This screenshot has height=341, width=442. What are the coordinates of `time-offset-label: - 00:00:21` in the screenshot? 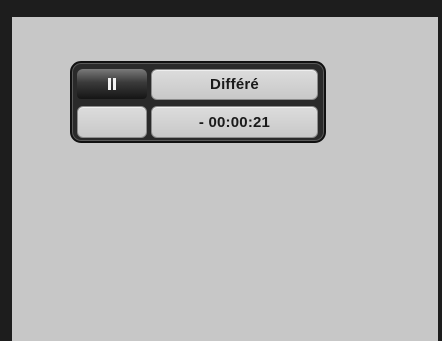 It's located at (234, 122).